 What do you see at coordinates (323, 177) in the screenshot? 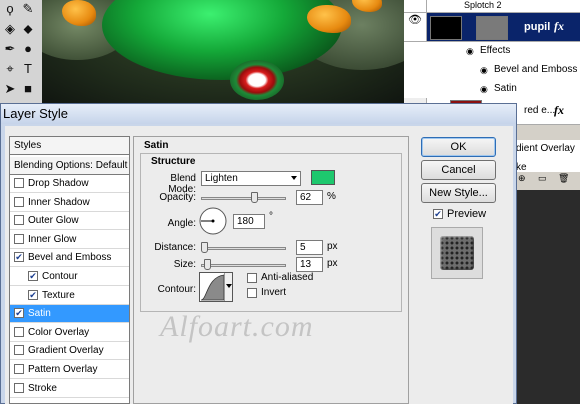
I see `blend-color-swatch` at bounding box center [323, 177].